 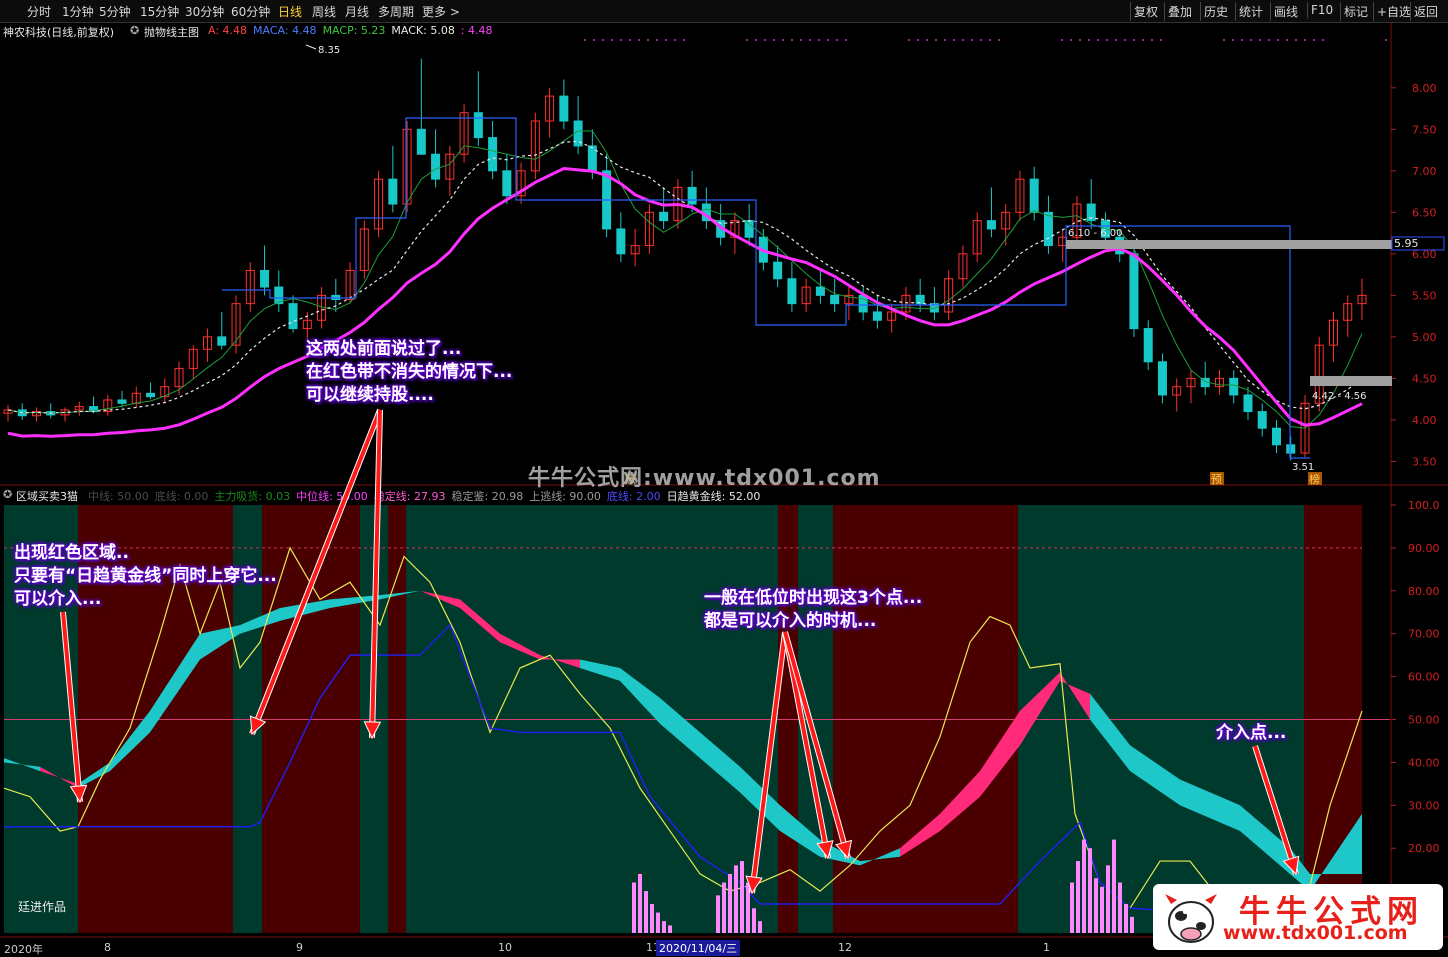 What do you see at coordinates (1424, 634) in the screenshot?
I see `sub-axis-label: 70.00` at bounding box center [1424, 634].